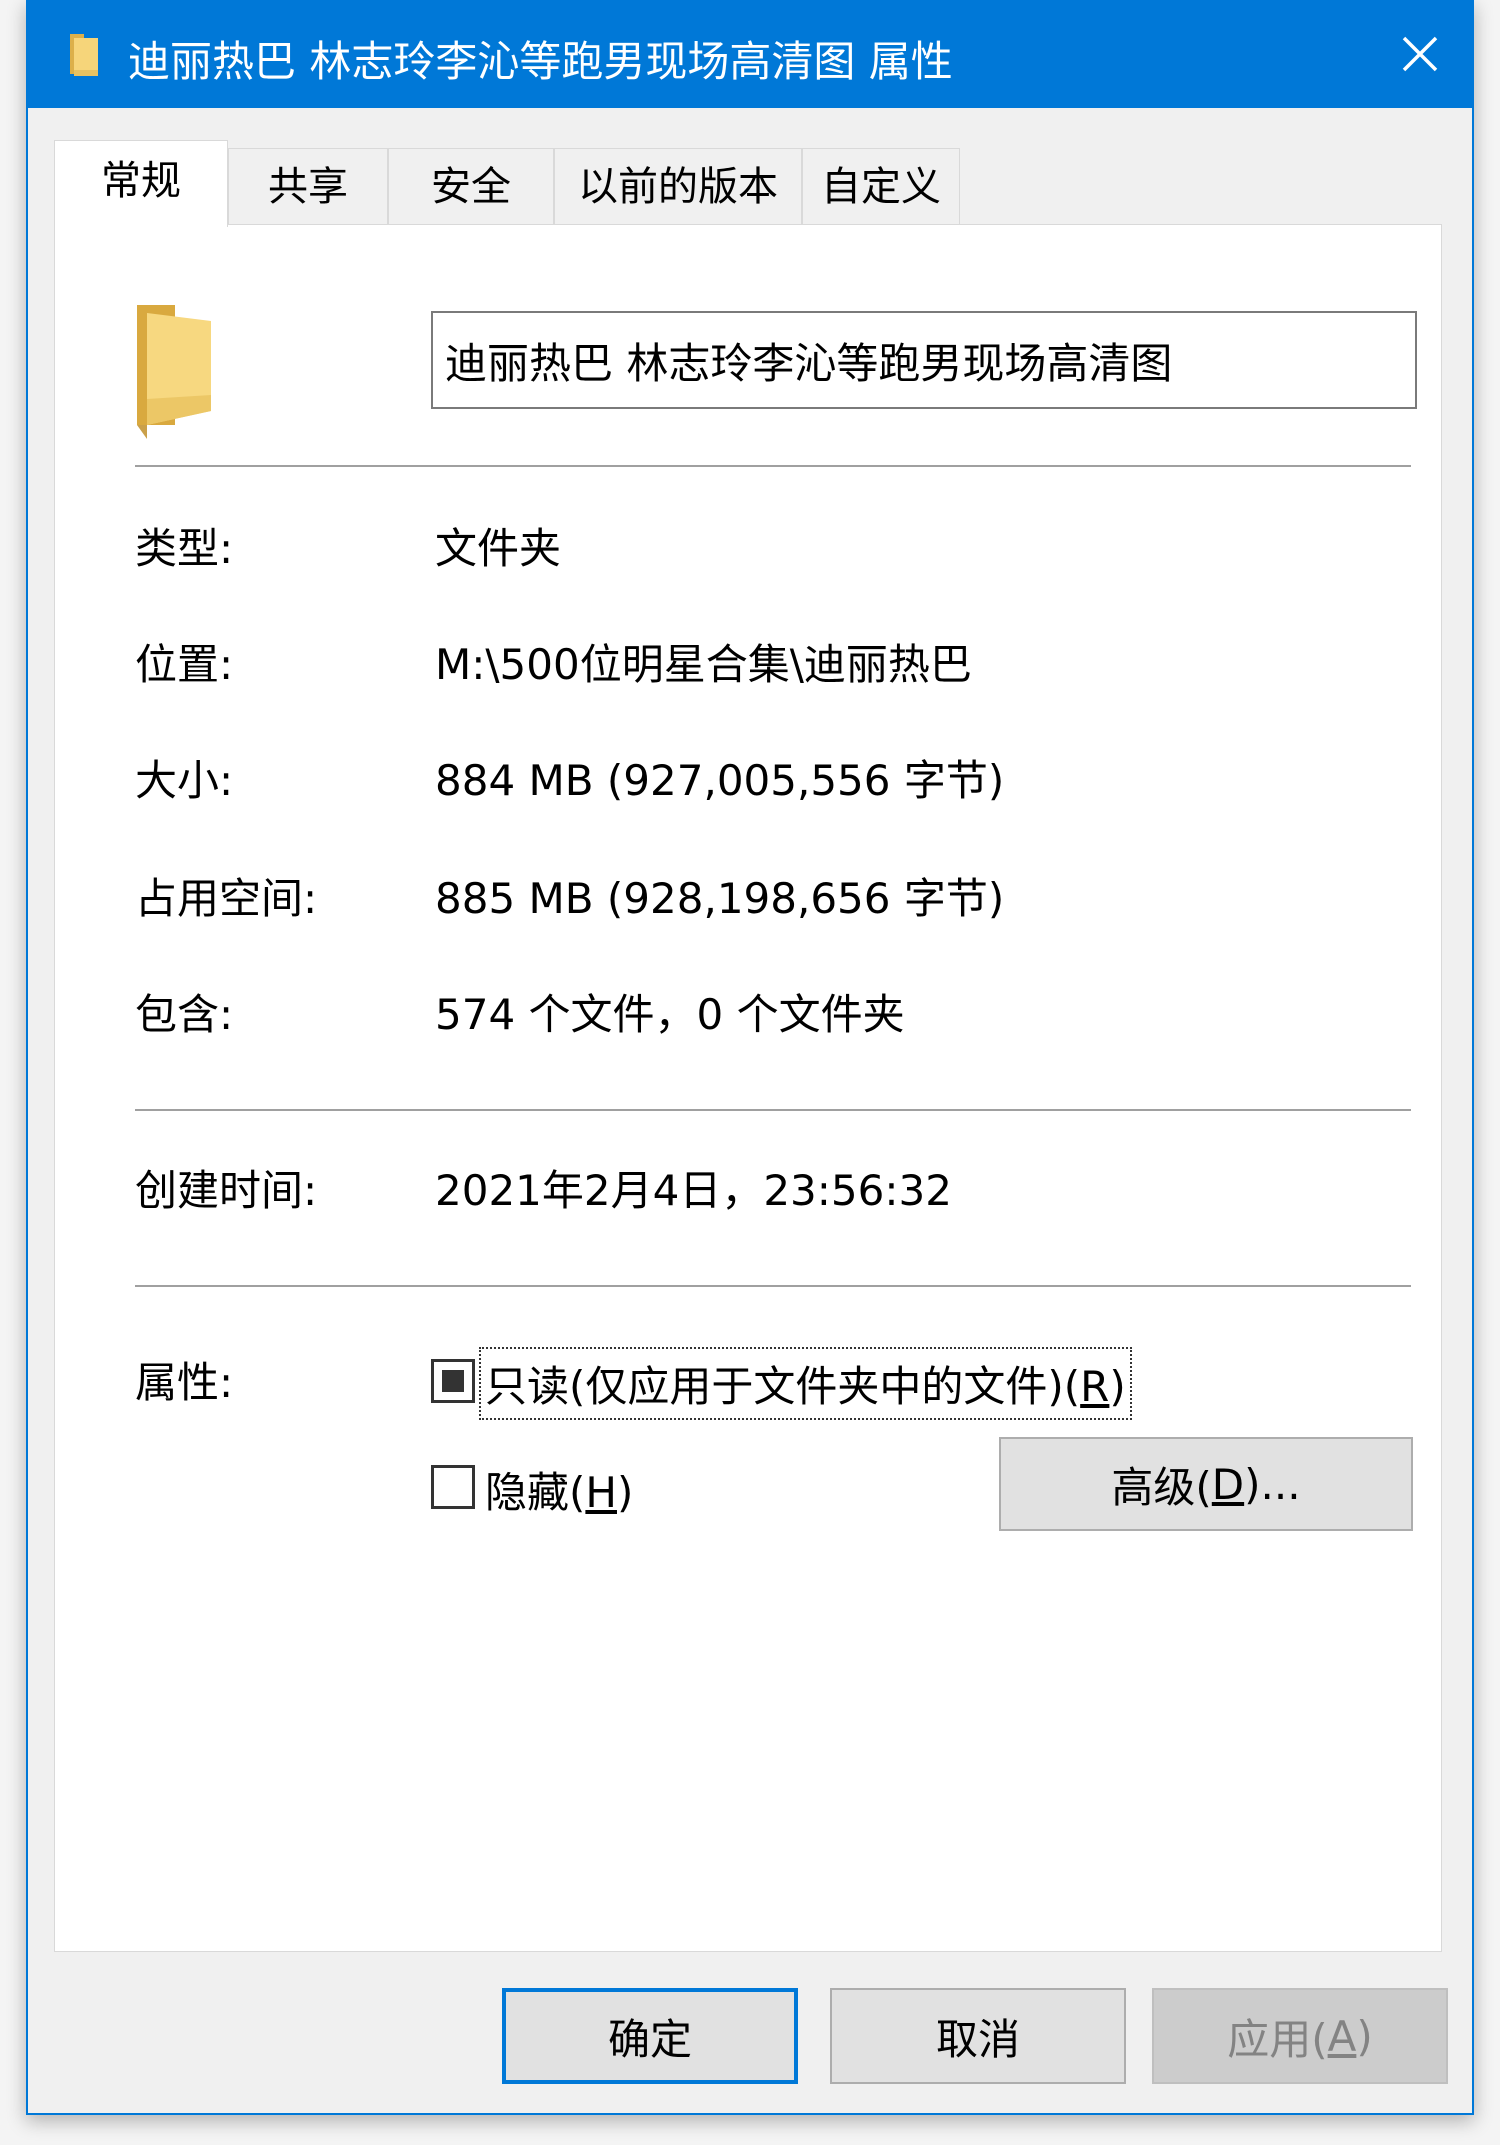 Image resolution: width=1500 pixels, height=2145 pixels. I want to click on hidden-label: 隐藏(H), so click(559, 1489).